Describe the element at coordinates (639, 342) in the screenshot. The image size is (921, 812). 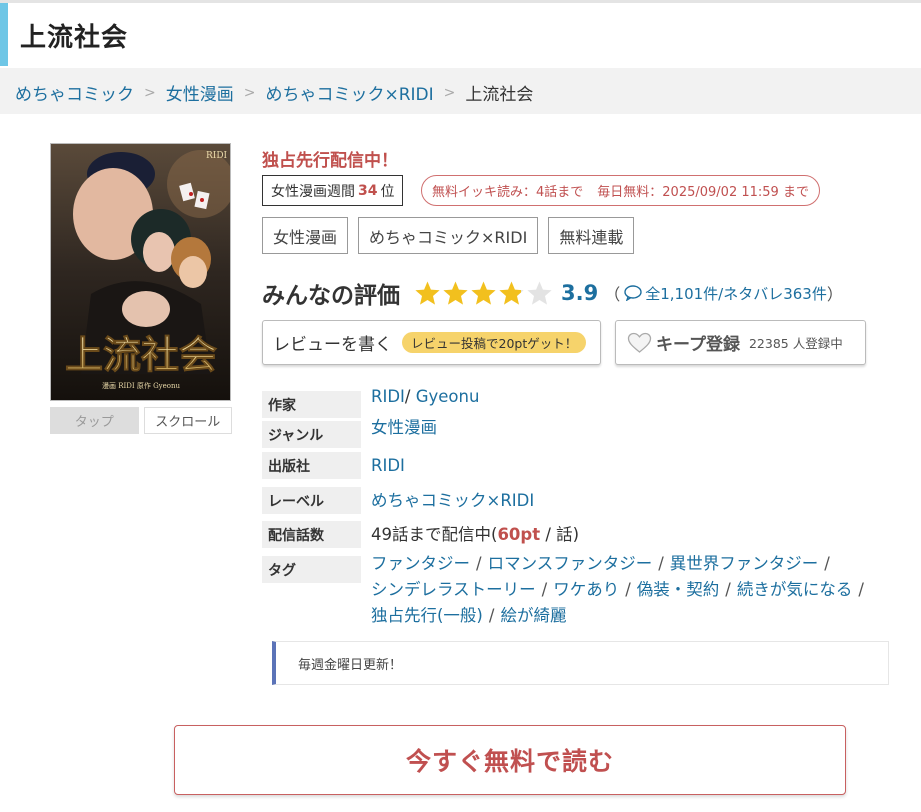
I see `heart-icon` at that location.